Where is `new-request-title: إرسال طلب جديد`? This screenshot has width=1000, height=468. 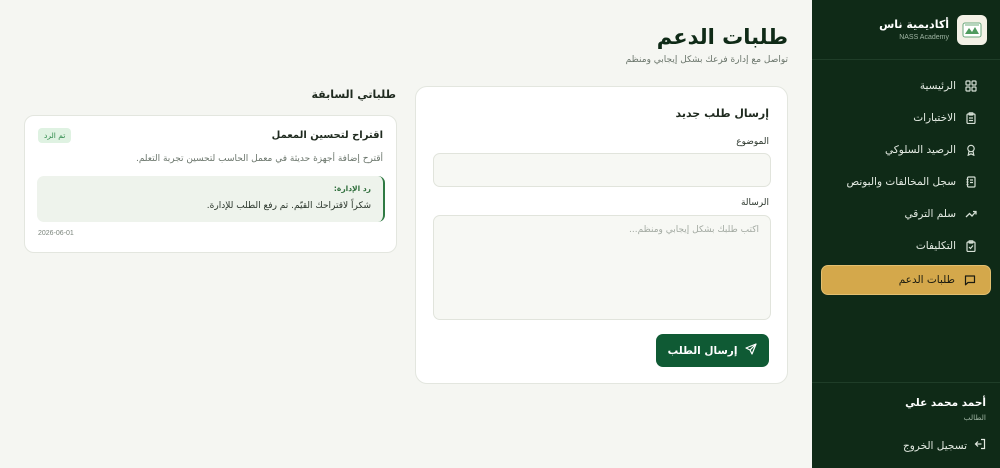
new-request-title: إرسال طلب جديد is located at coordinates (722, 113).